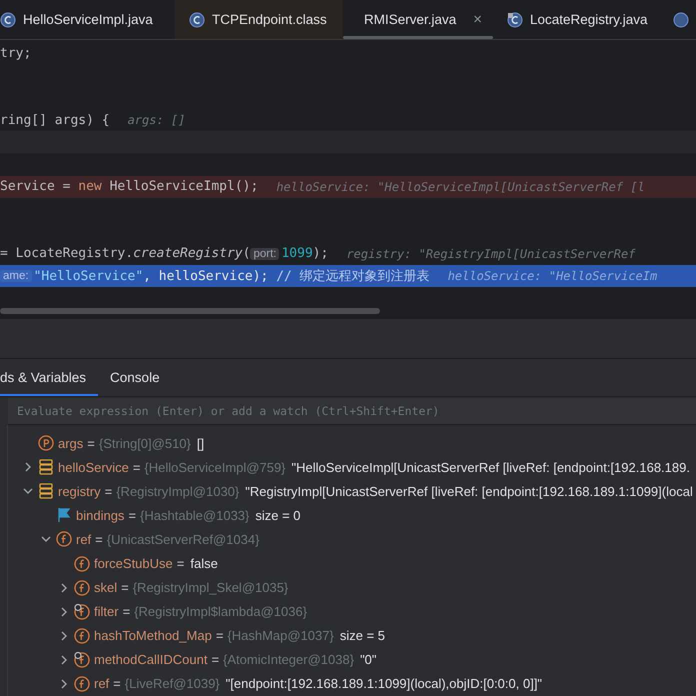 Image resolution: width=696 pixels, height=696 pixels. What do you see at coordinates (477, 19) in the screenshot?
I see `close-icon: ×` at bounding box center [477, 19].